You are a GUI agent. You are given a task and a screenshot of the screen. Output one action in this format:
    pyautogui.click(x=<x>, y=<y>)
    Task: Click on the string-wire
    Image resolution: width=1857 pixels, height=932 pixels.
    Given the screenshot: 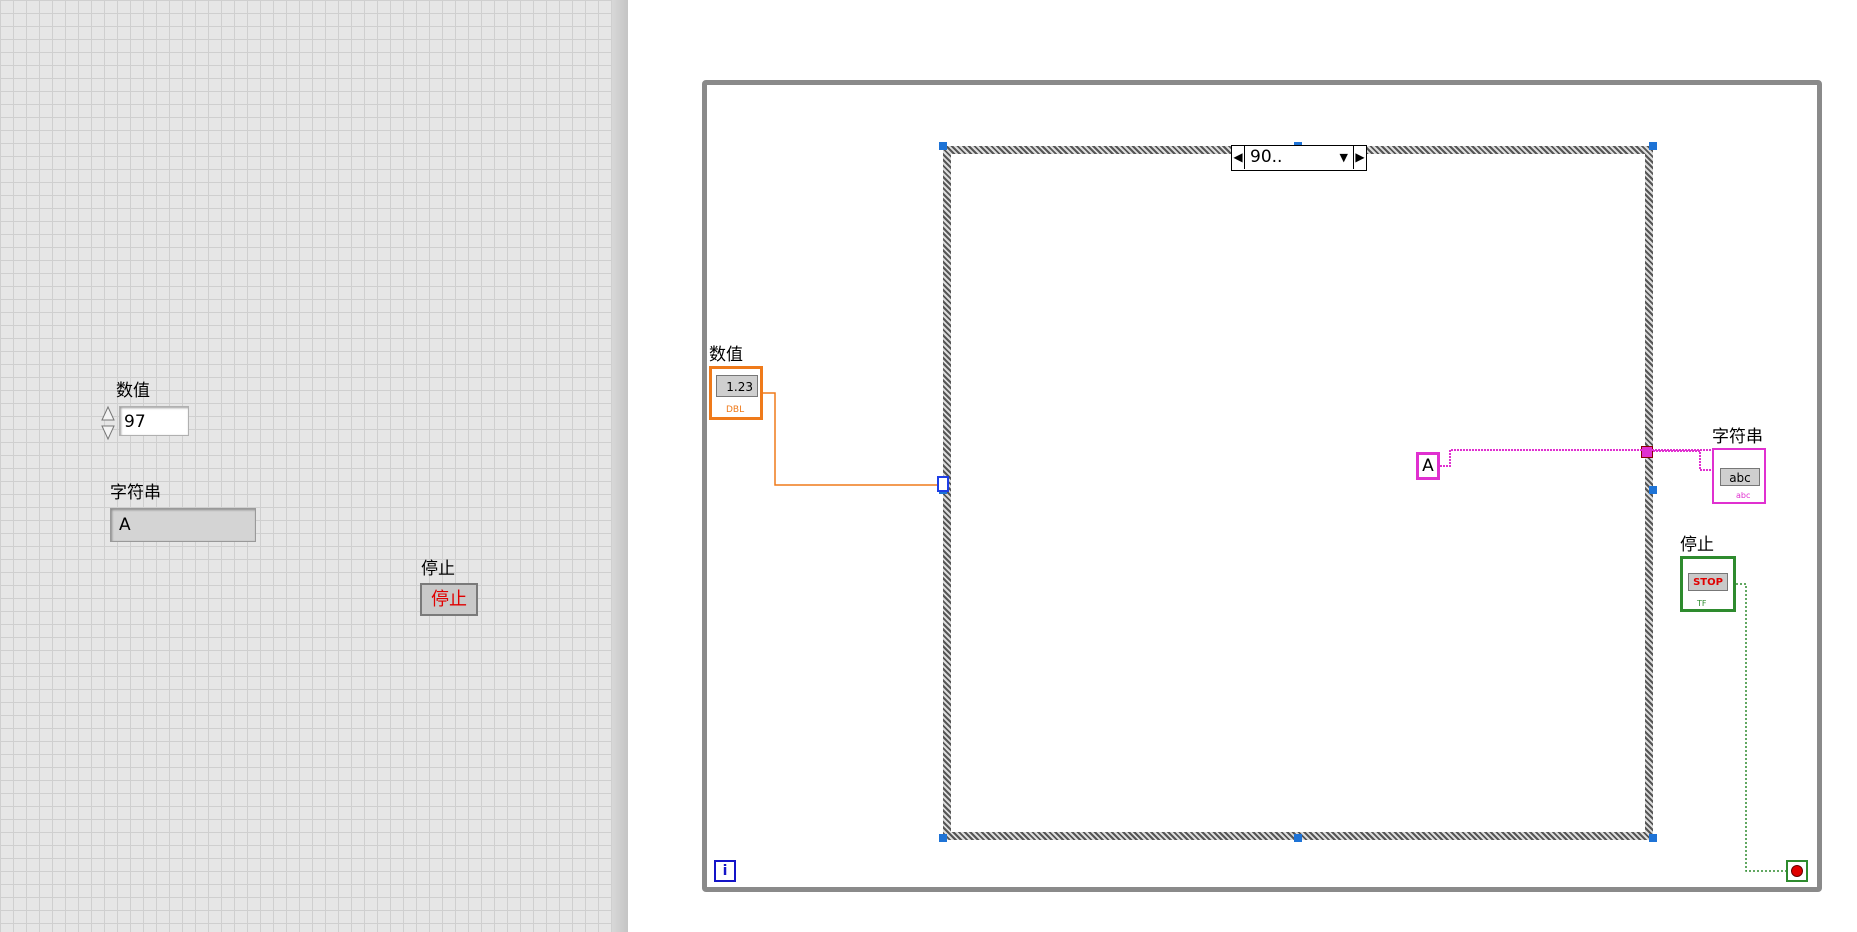 What is the action you would take?
    pyautogui.click(x=1576, y=458)
    